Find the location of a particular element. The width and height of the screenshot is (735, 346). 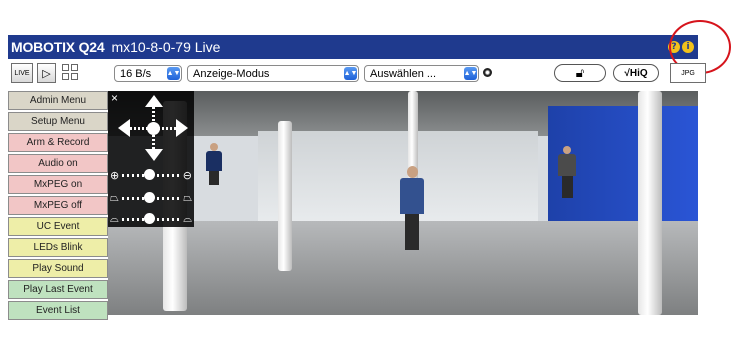

jpg-export-button: JPG is located at coordinates (688, 73).